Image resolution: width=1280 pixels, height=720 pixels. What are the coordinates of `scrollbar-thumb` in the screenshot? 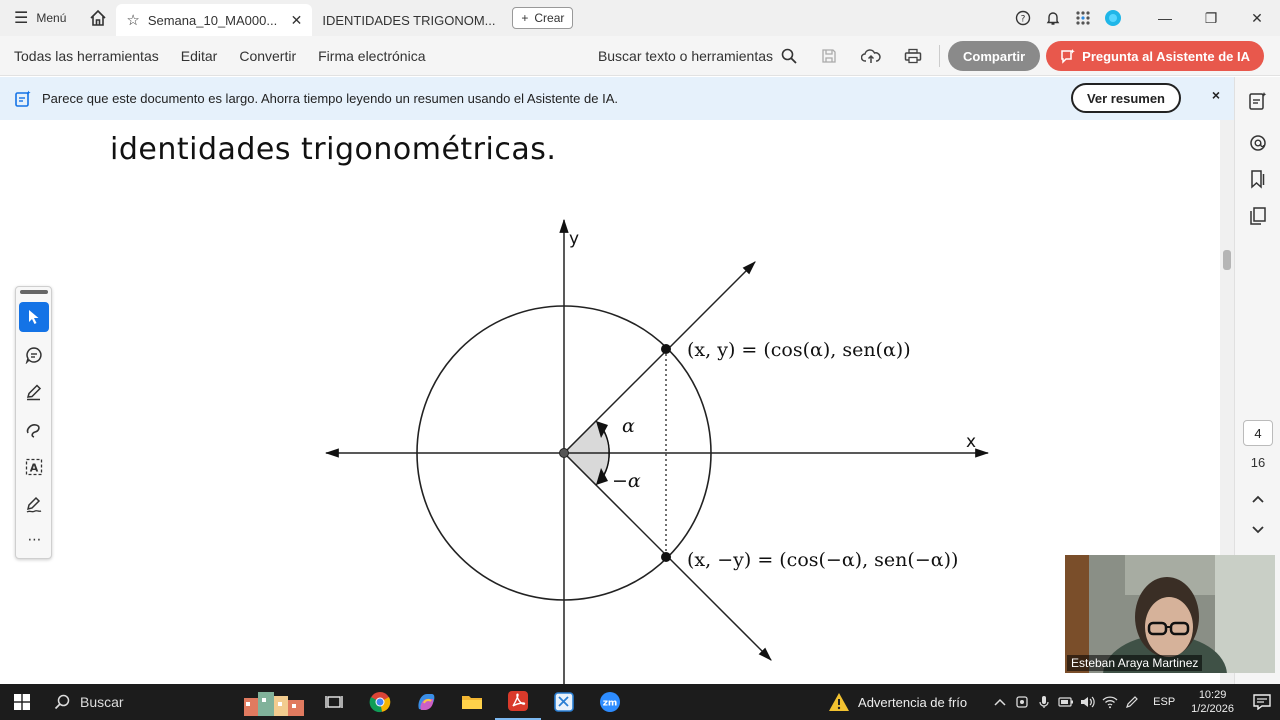 It's located at (1227, 260).